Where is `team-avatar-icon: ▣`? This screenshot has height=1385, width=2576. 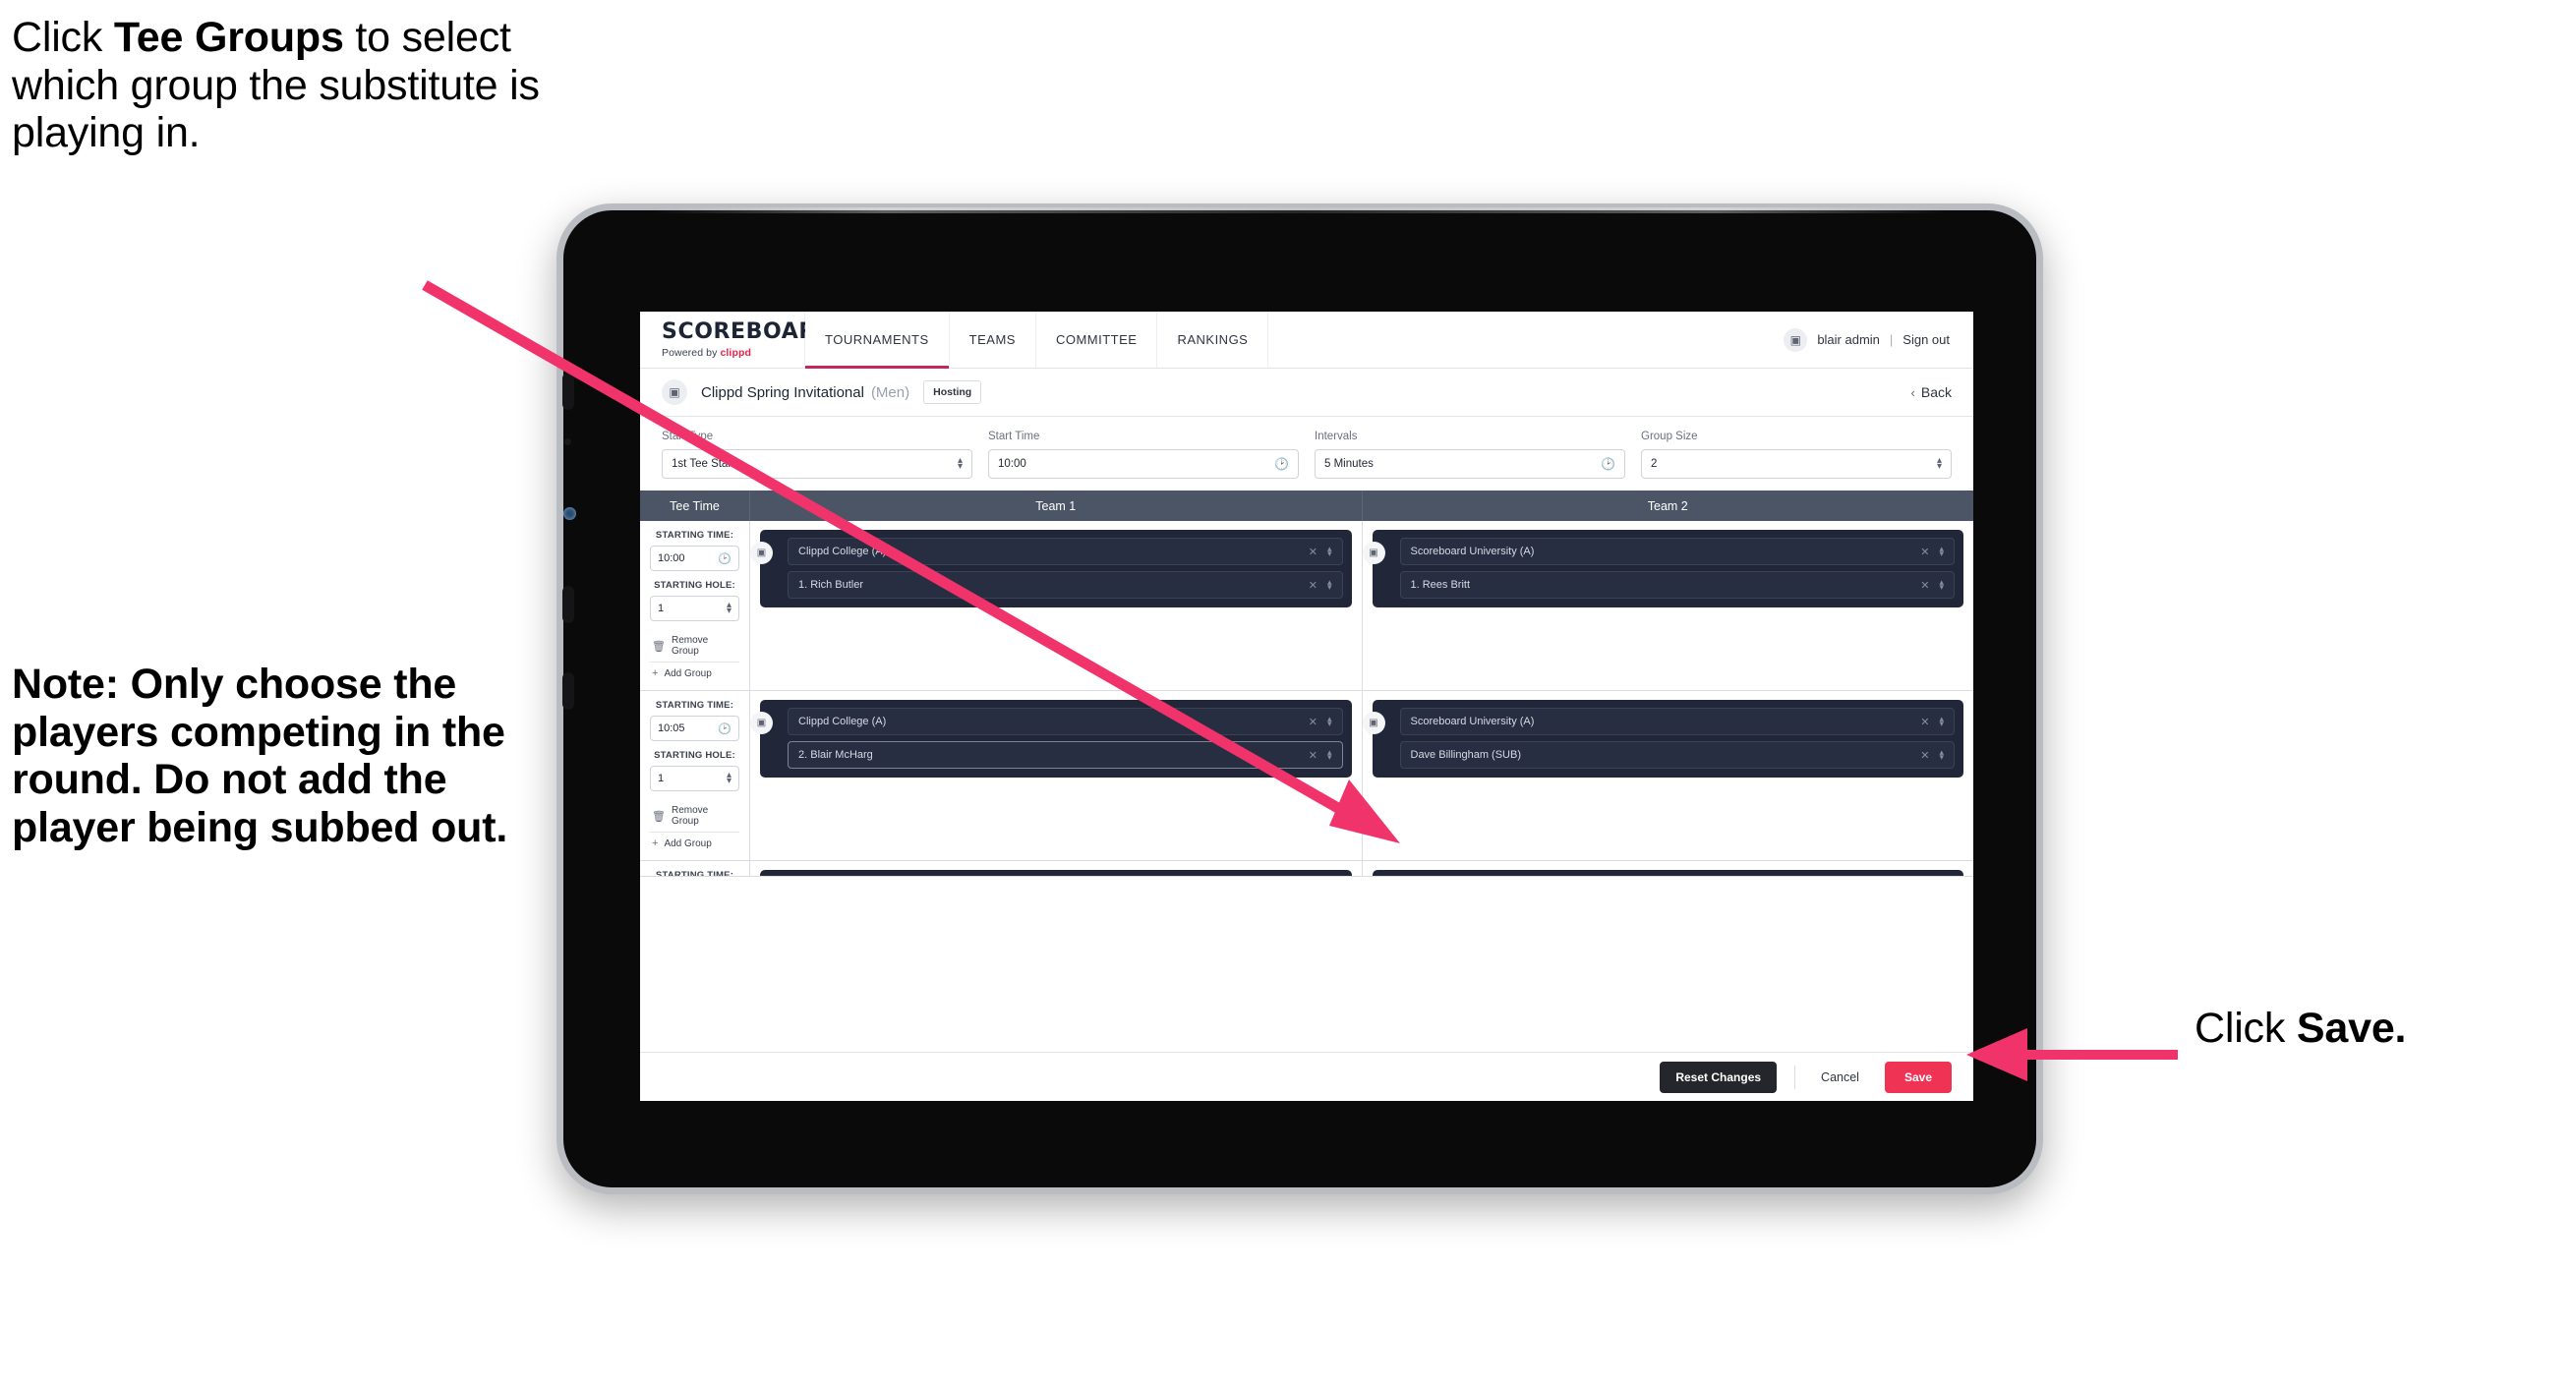 team-avatar-icon: ▣ is located at coordinates (1373, 553).